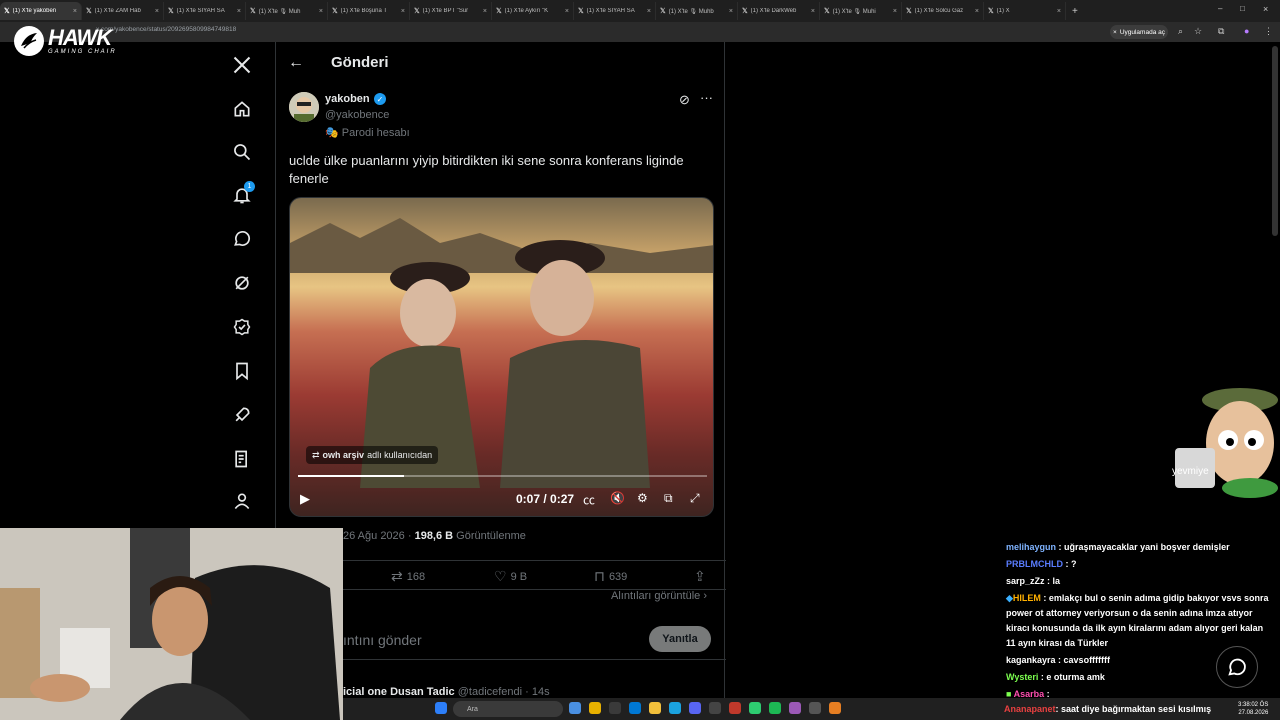  What do you see at coordinates (617, 498) in the screenshot?
I see `mute-icon: 🔇` at bounding box center [617, 498].